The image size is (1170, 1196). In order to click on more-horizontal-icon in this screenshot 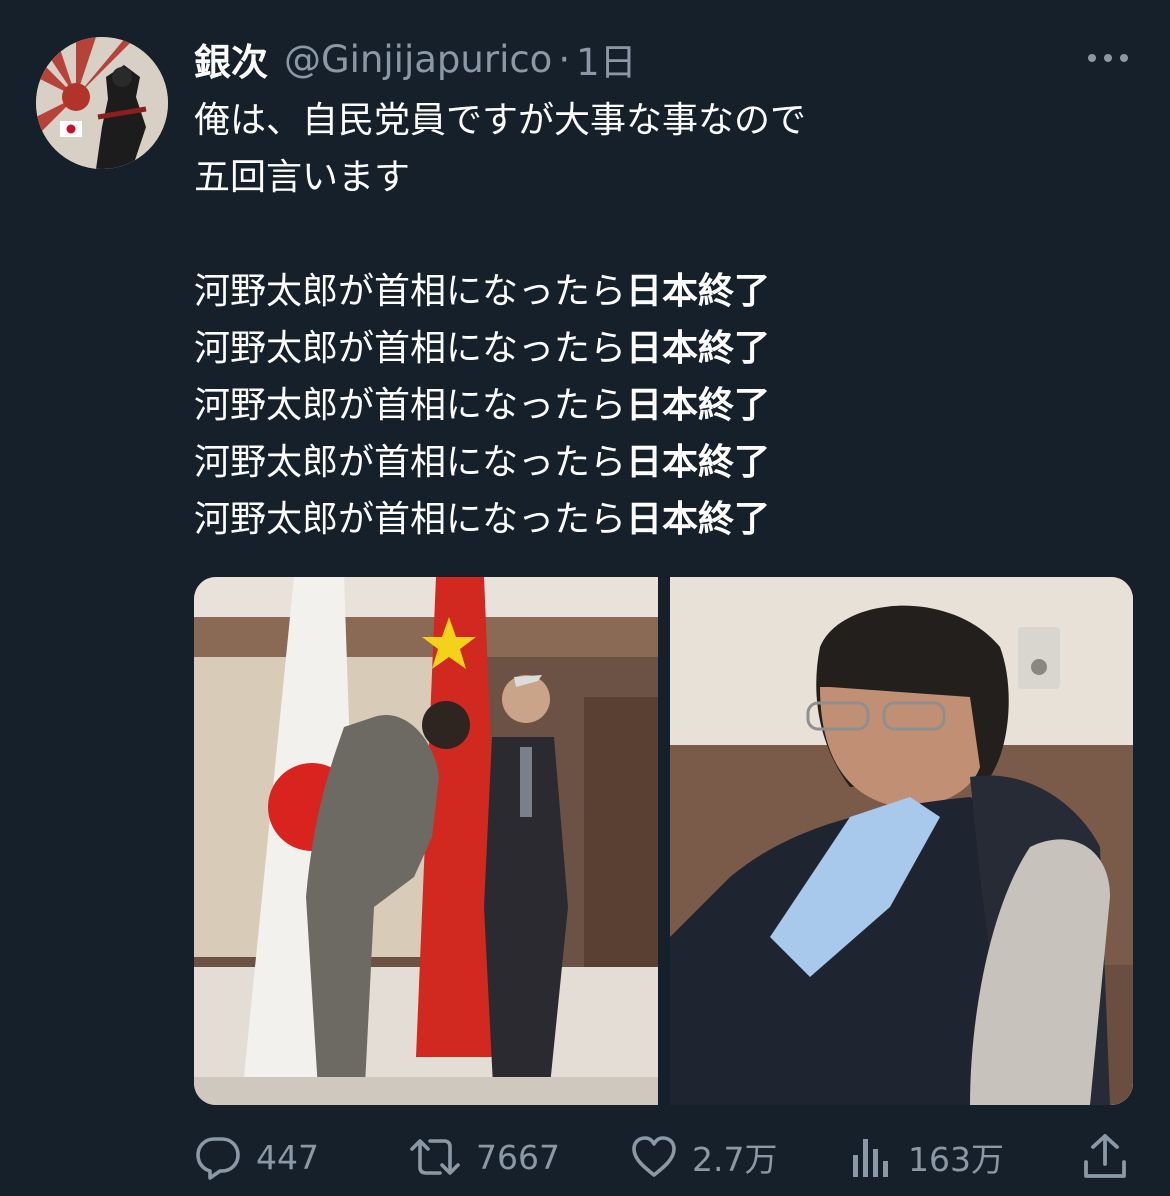, I will do `click(1108, 58)`.